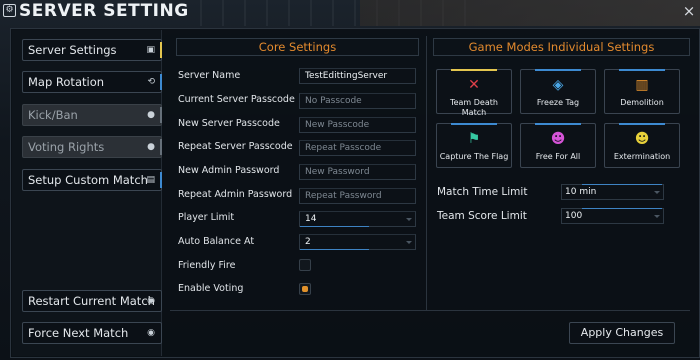  What do you see at coordinates (66, 147) in the screenshot?
I see `sidebar-item-label: Voting Rights` at bounding box center [66, 147].